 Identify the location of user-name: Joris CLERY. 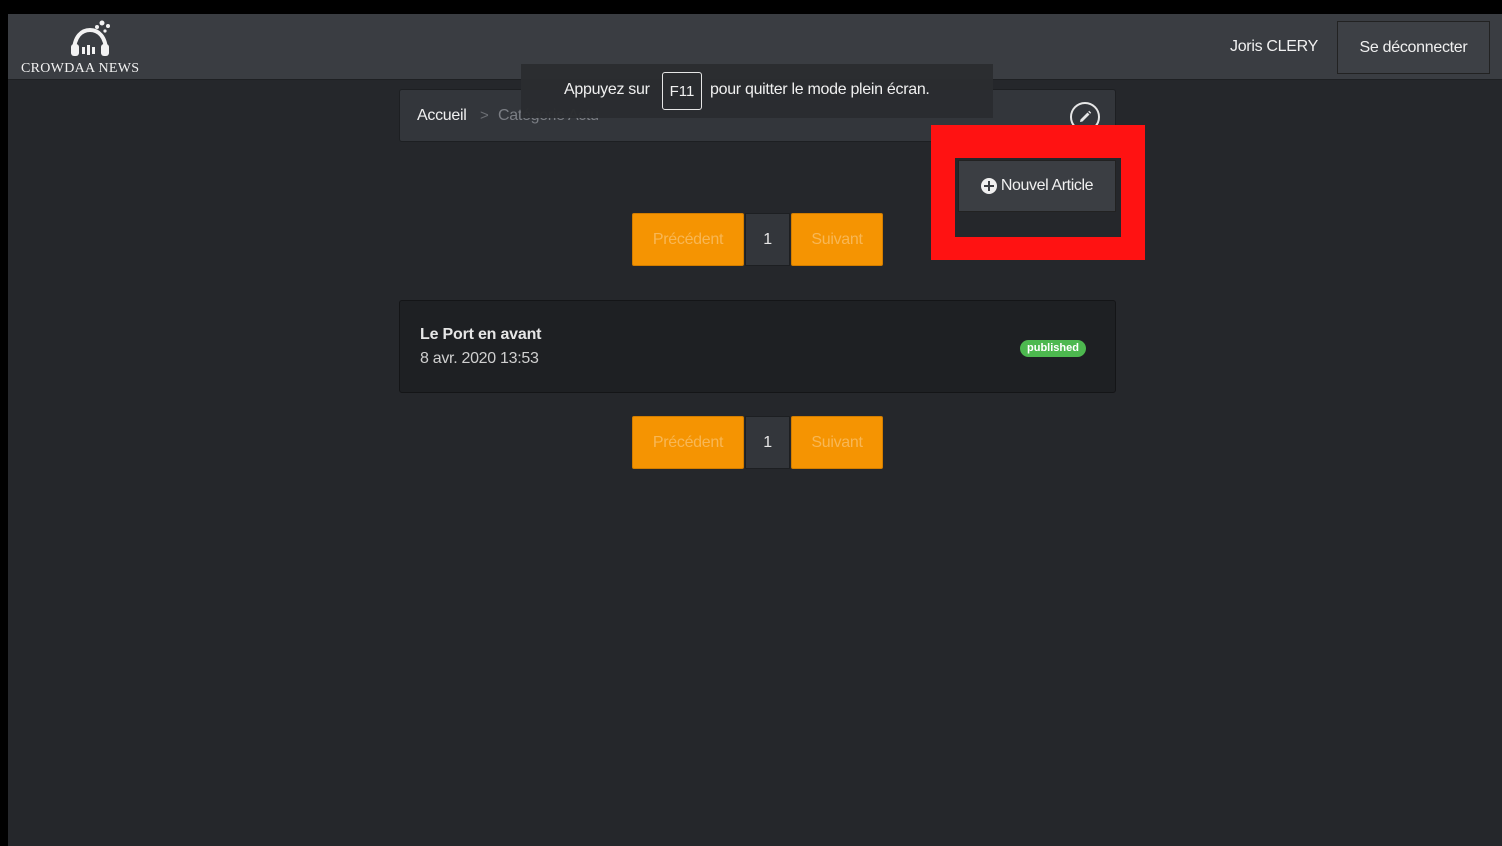
(1274, 46).